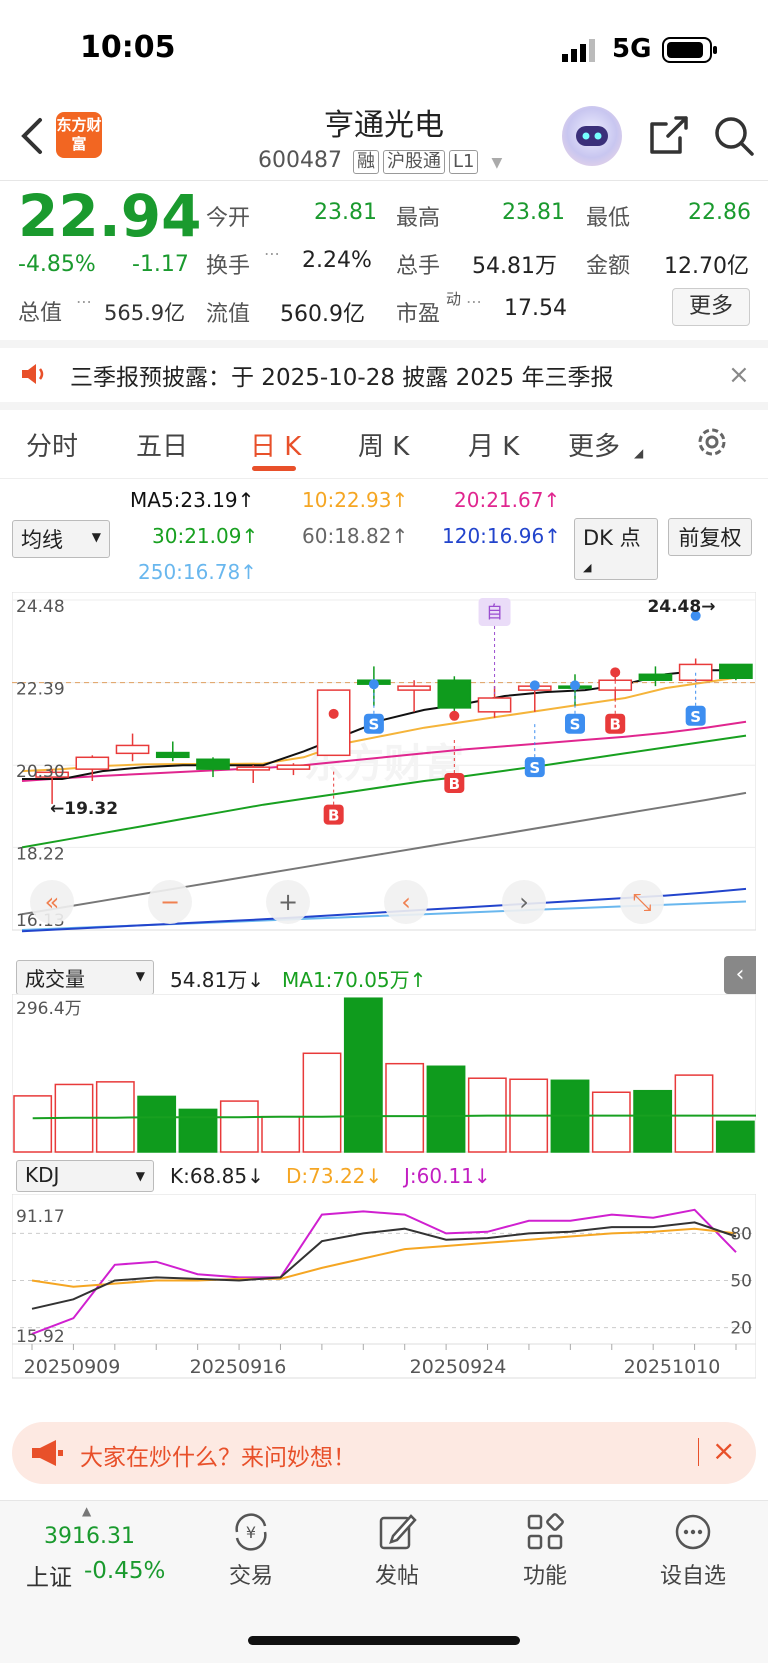  I want to click on pe-info-icon: ⋯, so click(474, 301).